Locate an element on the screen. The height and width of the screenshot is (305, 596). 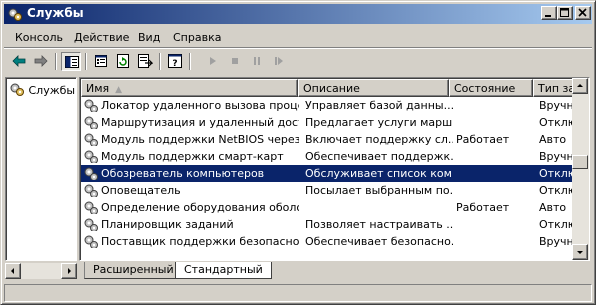
arrow-left-icon is located at coordinates (12, 271).